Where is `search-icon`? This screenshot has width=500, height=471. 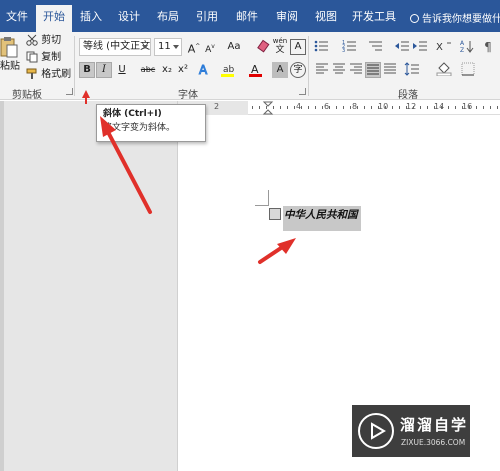
search-icon is located at coordinates (414, 18).